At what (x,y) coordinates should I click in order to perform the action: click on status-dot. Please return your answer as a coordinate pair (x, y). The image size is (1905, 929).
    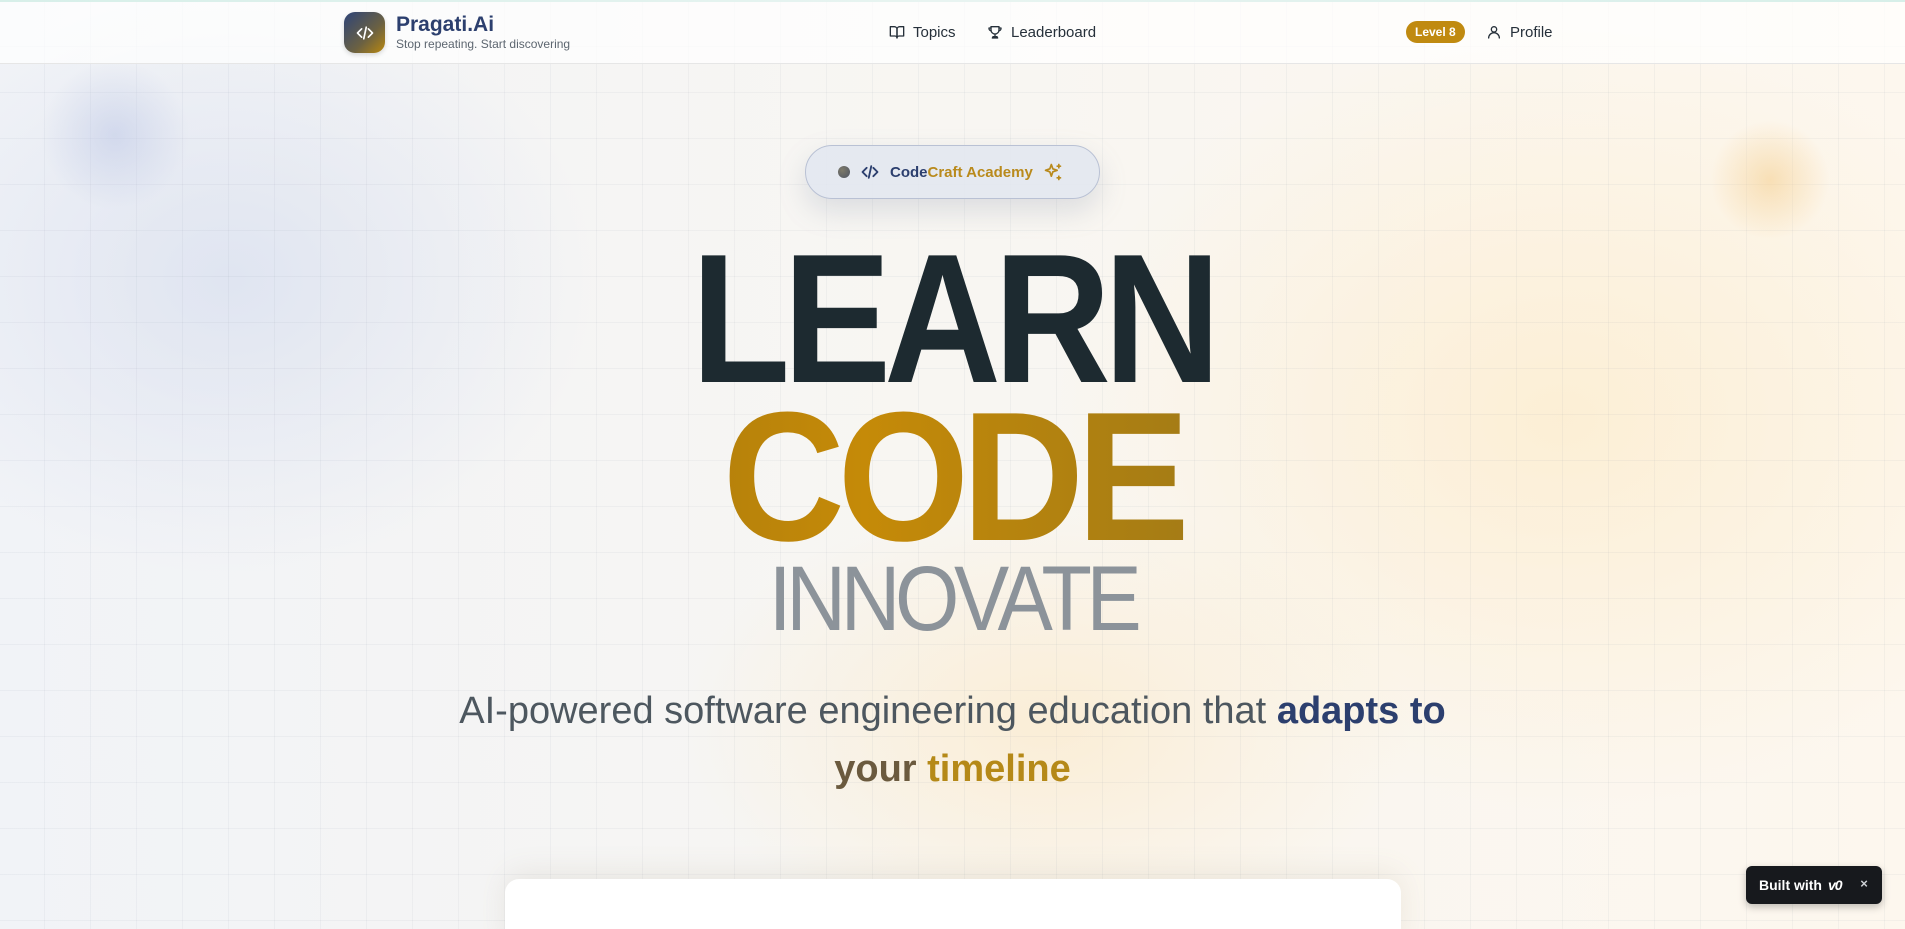
    Looking at the image, I should click on (844, 172).